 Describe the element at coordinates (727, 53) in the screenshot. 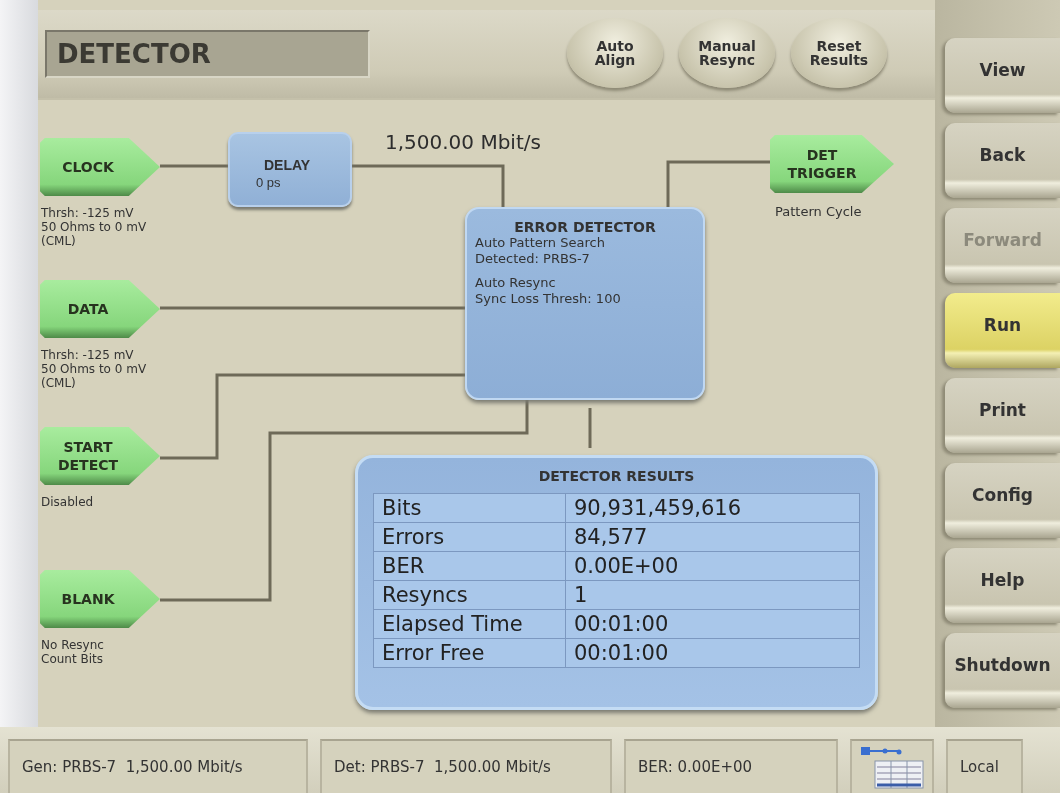

I see `oval-button: Manual Resync` at that location.